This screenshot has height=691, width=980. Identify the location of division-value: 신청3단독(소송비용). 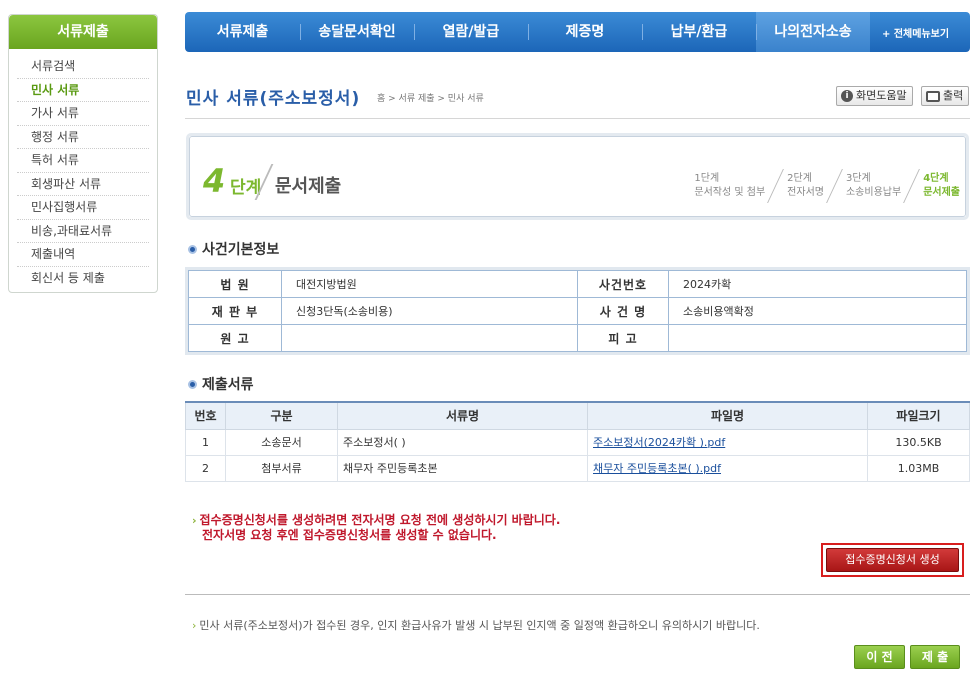
(429, 311).